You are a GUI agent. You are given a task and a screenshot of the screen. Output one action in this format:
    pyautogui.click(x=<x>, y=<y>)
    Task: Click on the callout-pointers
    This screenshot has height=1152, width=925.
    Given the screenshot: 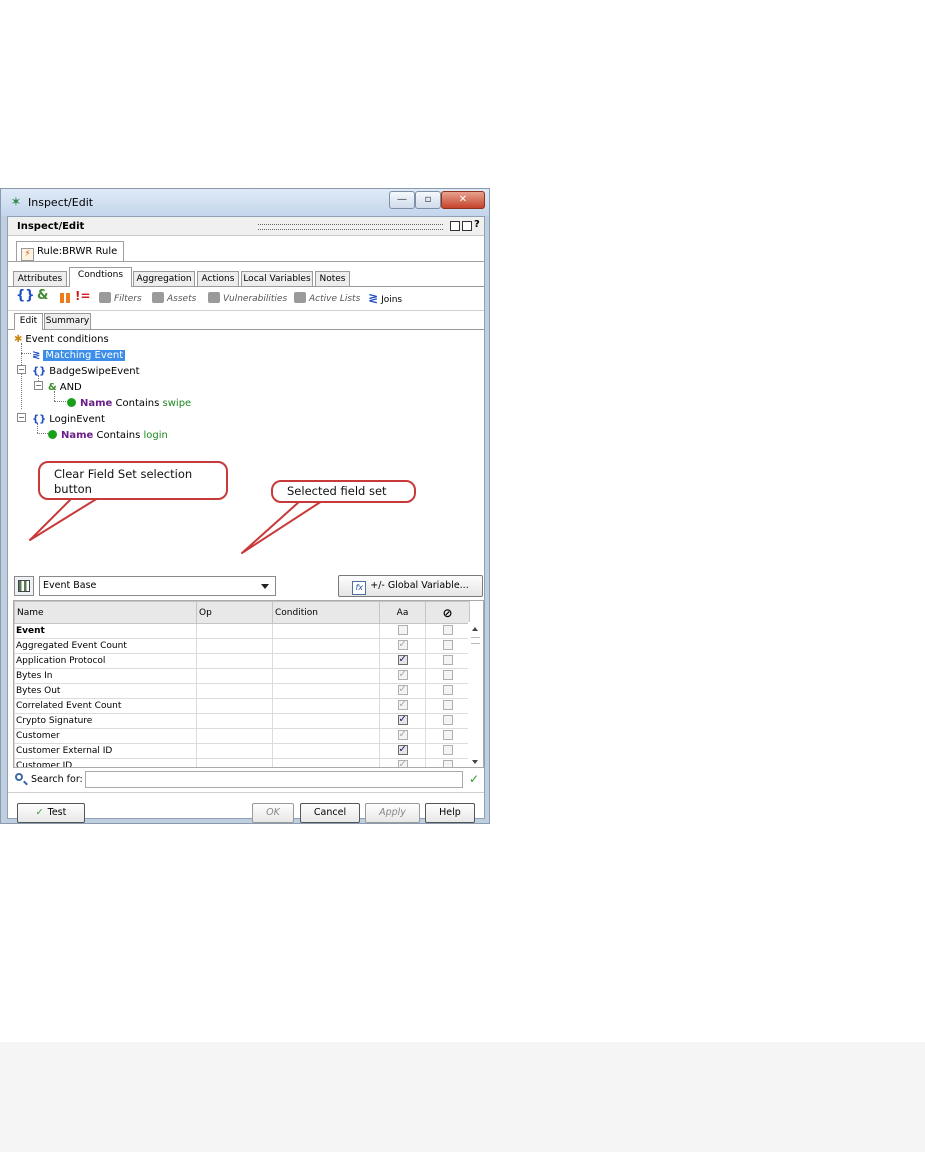 What is the action you would take?
    pyautogui.click(x=176, y=525)
    